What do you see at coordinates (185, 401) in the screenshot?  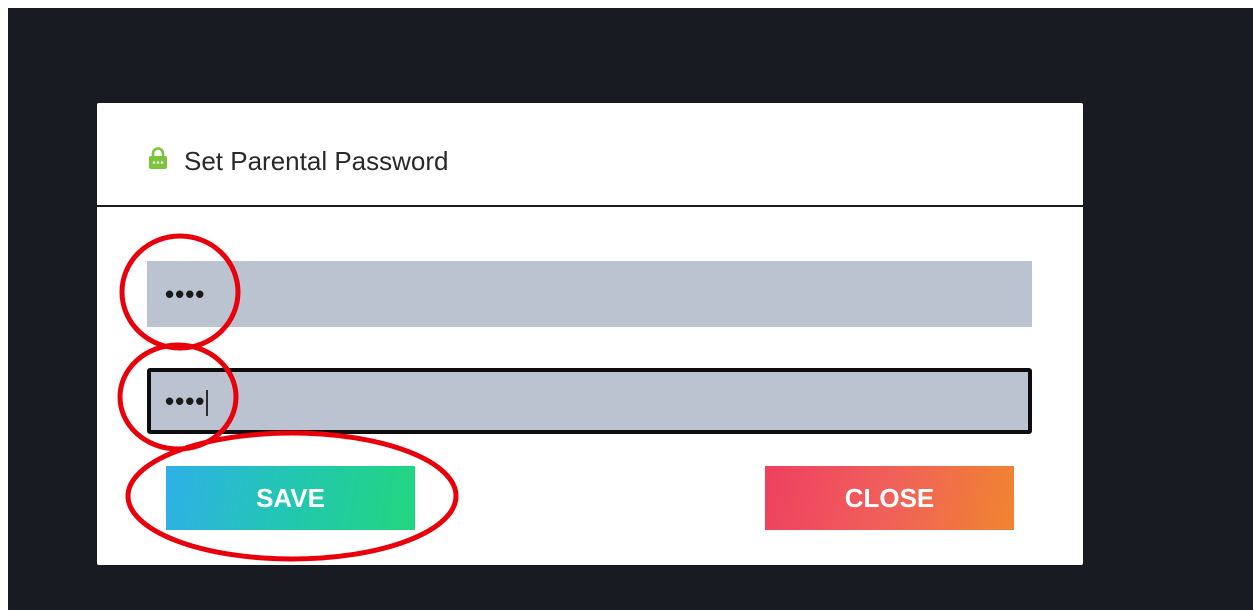 I see `confirm-password-value: ••••` at bounding box center [185, 401].